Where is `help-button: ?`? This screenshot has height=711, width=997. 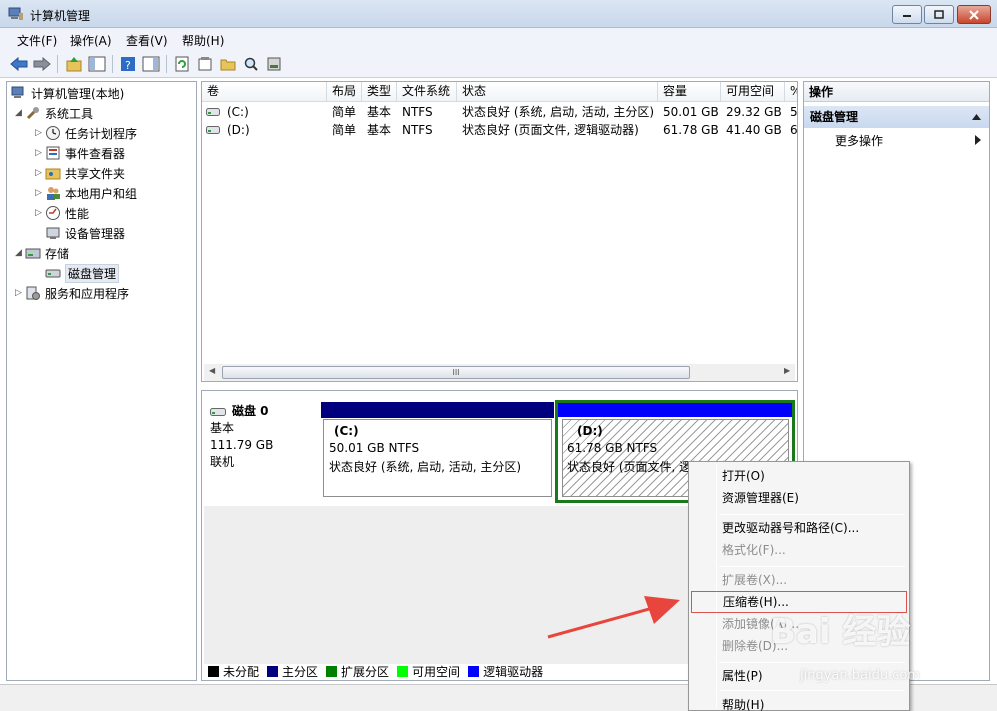 help-button: ? is located at coordinates (128, 64).